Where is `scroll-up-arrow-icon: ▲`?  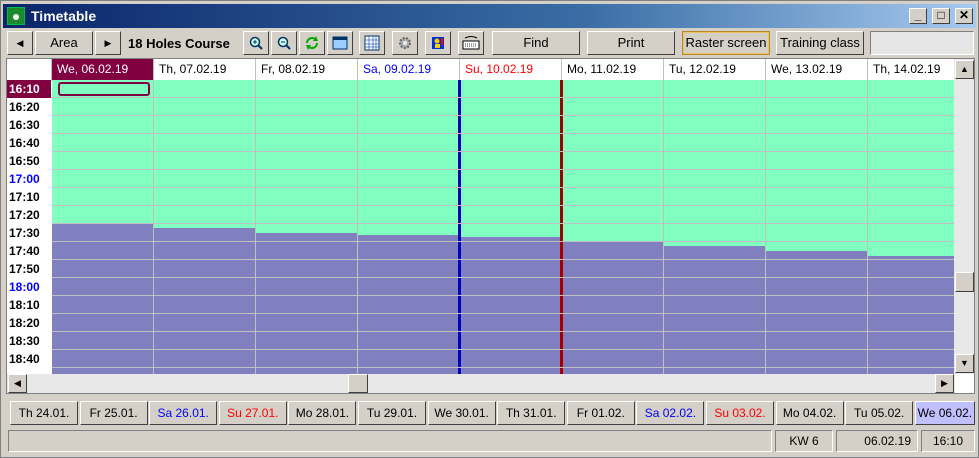
scroll-up-arrow-icon: ▲ is located at coordinates (964, 69).